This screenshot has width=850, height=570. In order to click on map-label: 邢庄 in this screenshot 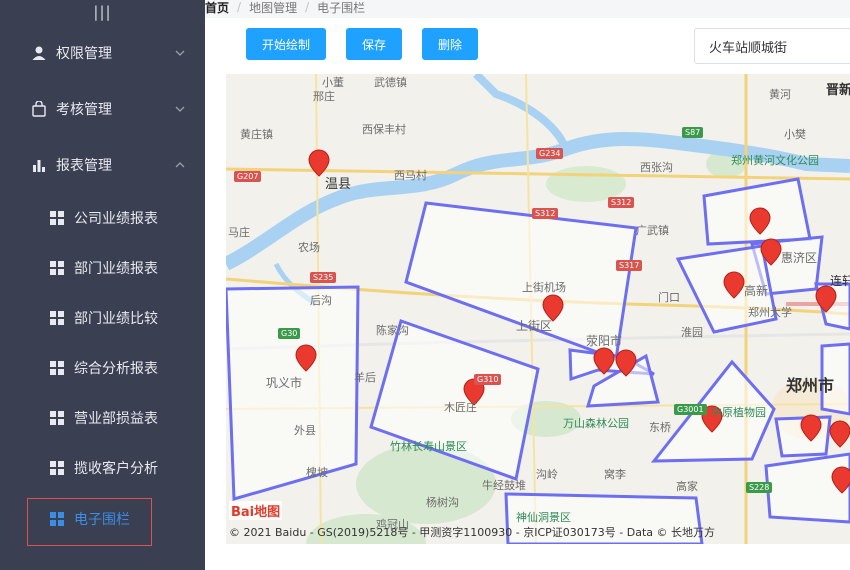, I will do `click(324, 96)`.